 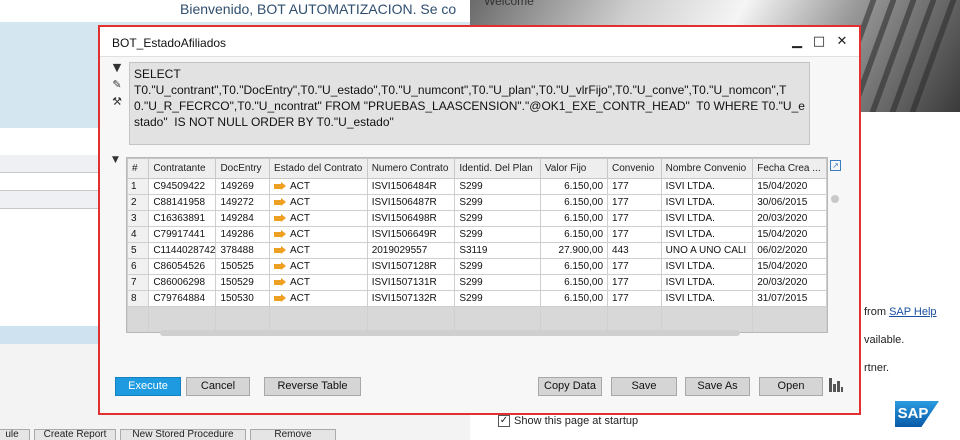 What do you see at coordinates (411, 250) in the screenshot?
I see `table-cell: 2019029557` at bounding box center [411, 250].